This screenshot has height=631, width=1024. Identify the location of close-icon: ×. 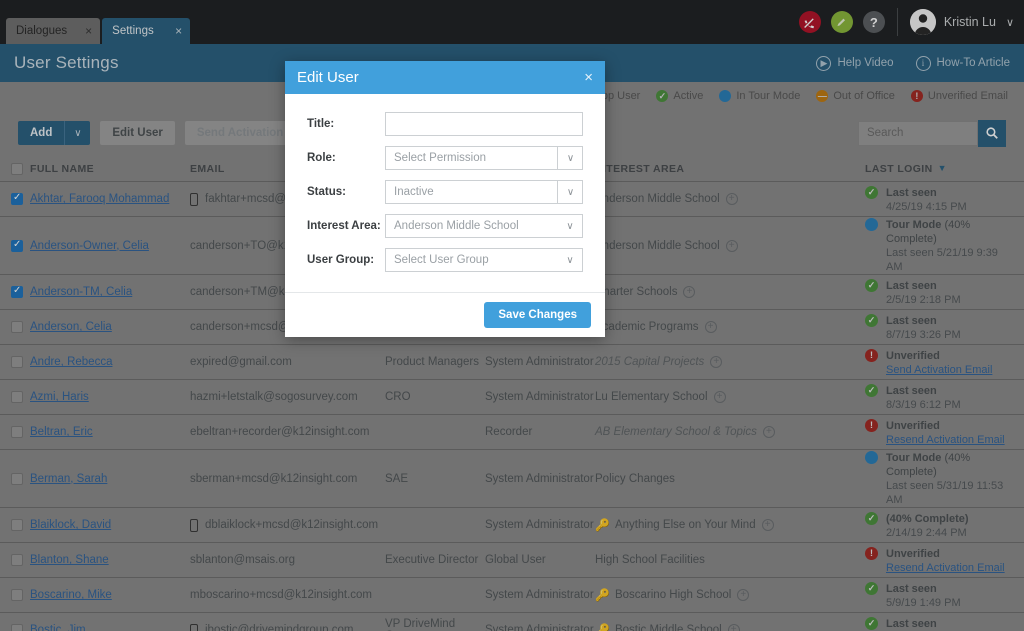
(588, 77).